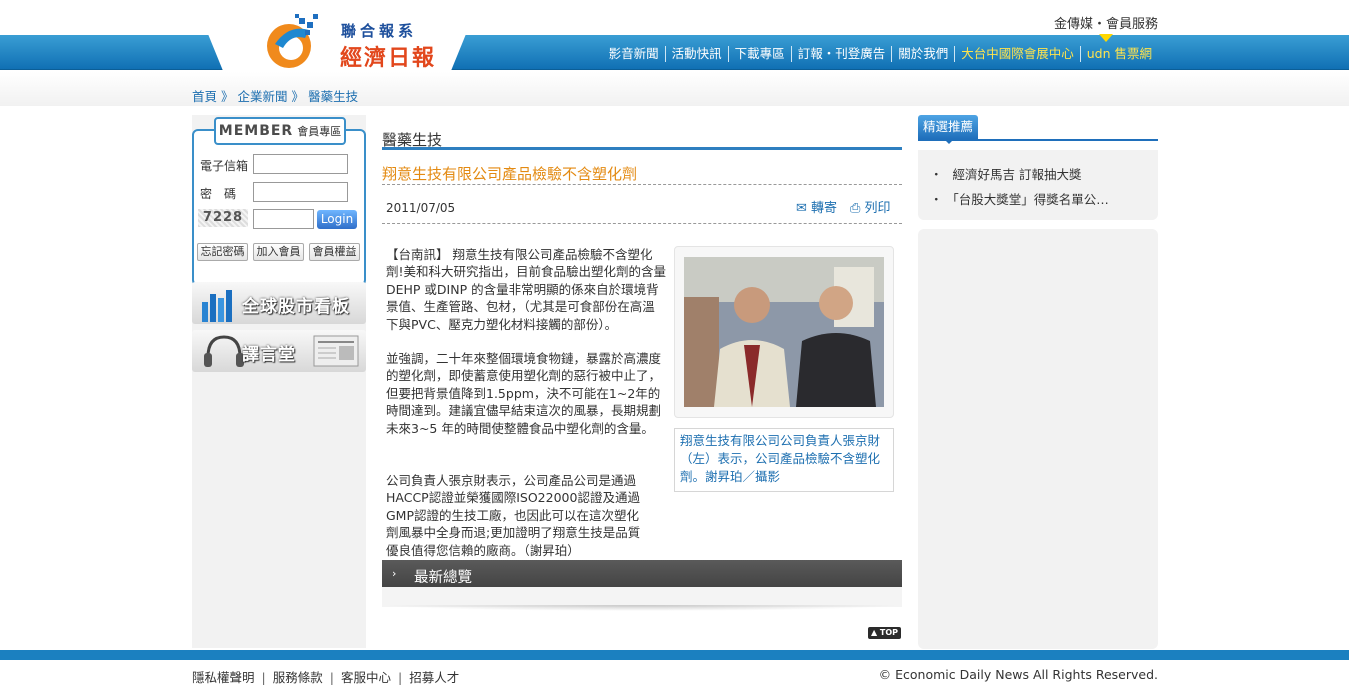 The image size is (1349, 690). I want to click on member-title-en: MEMBER, so click(256, 131).